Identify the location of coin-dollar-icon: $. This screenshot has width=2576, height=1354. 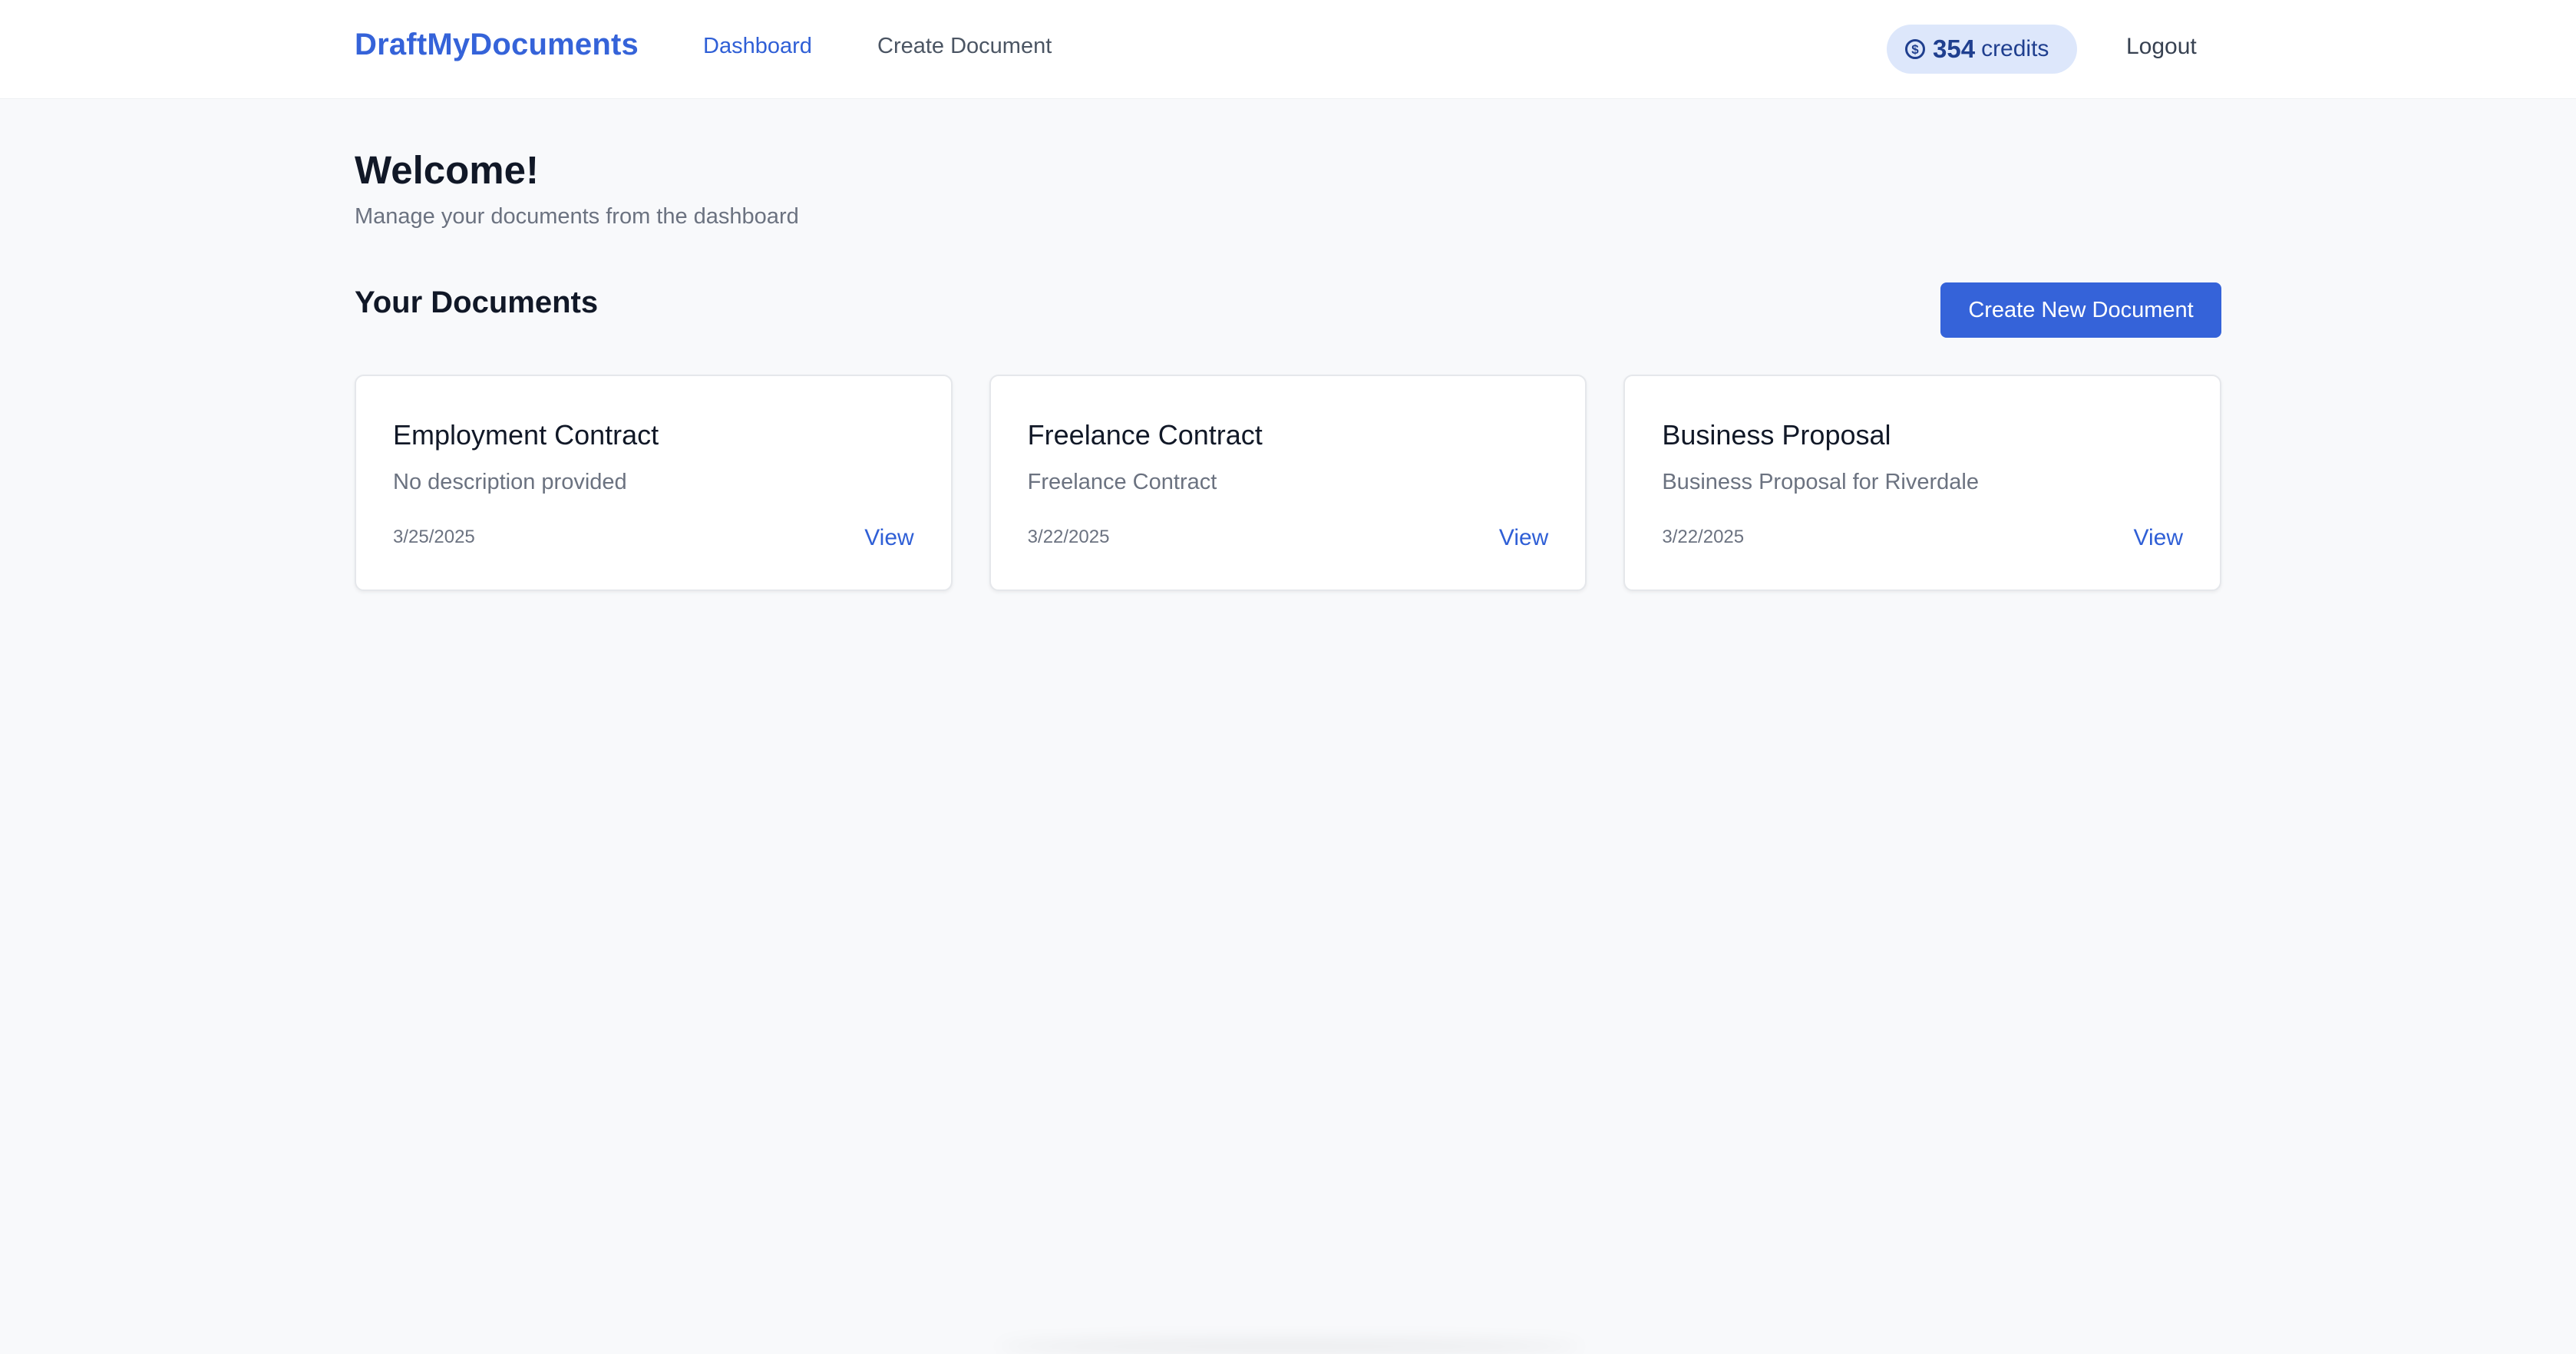
(1915, 49).